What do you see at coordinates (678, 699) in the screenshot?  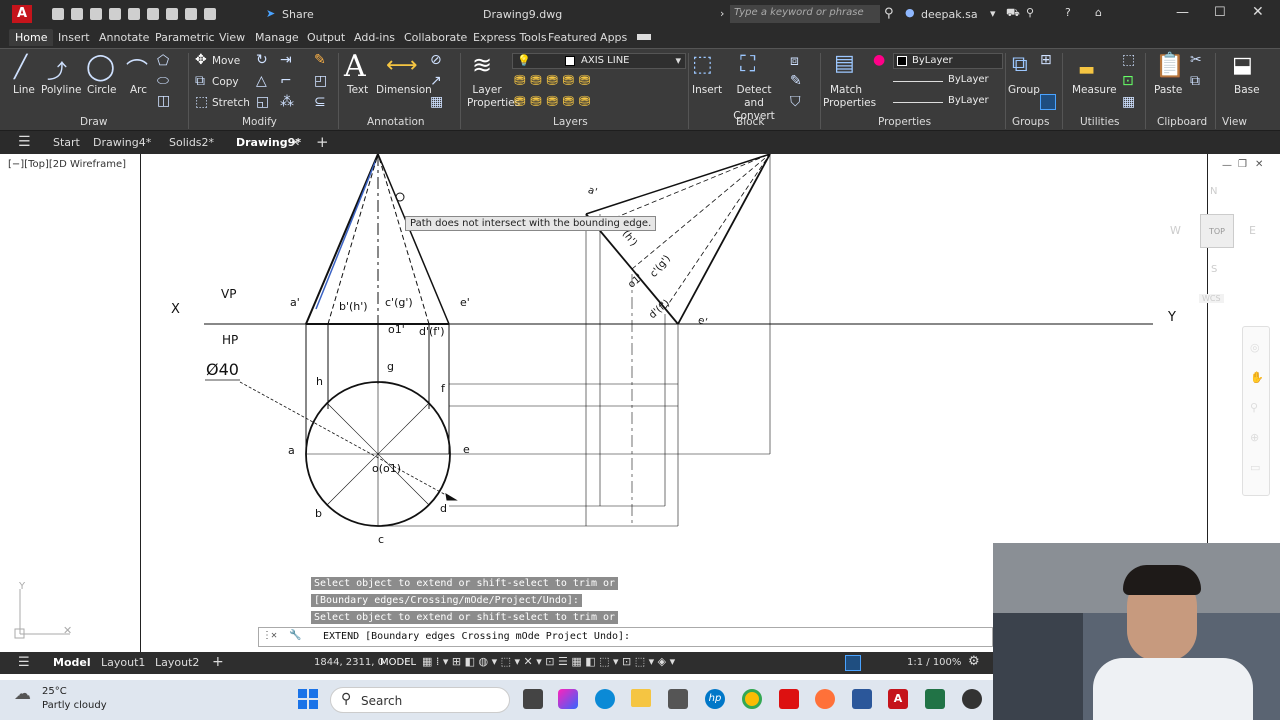 I see `store-icon` at bounding box center [678, 699].